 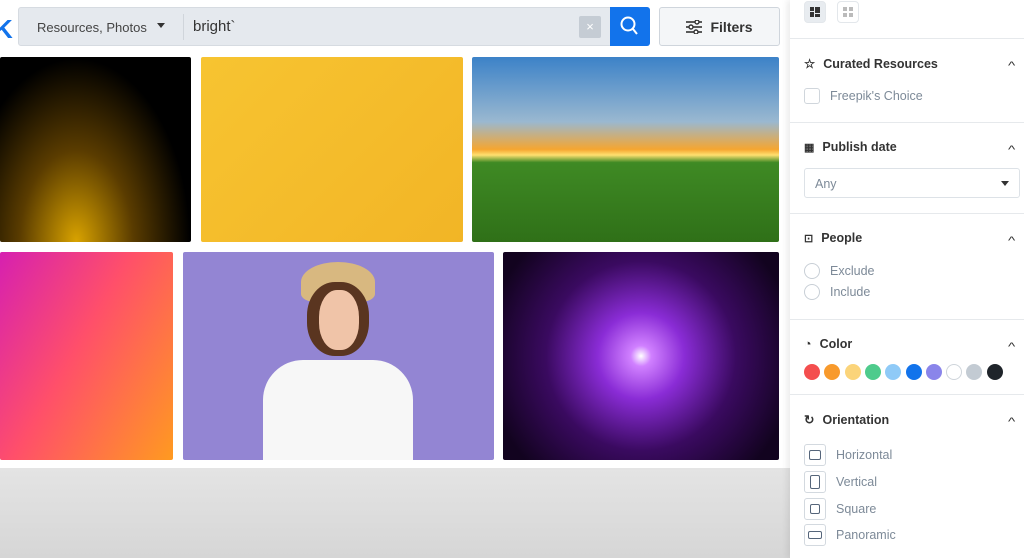 What do you see at coordinates (641, 356) in the screenshot?
I see `image-purple-lightspeed` at bounding box center [641, 356].